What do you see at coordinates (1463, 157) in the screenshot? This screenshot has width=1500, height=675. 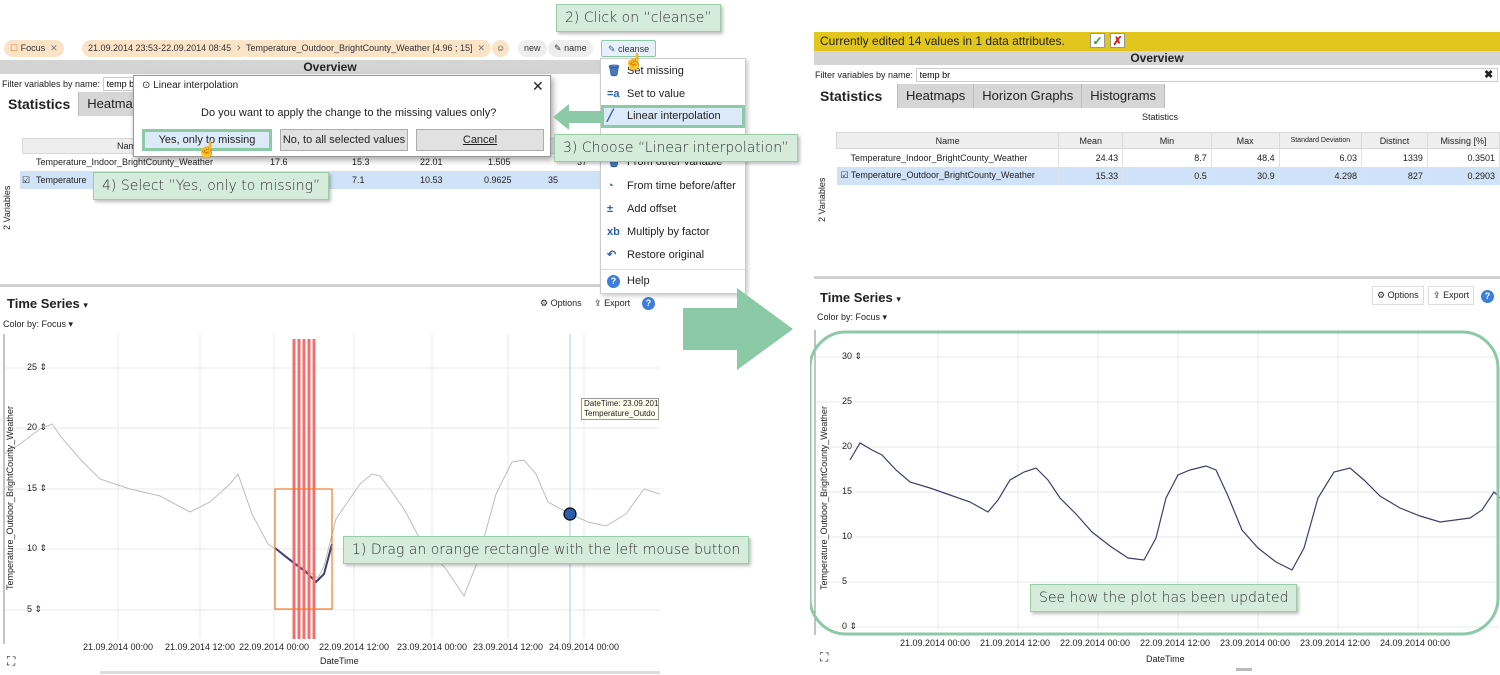 I see `cell-missing: 0.3501` at bounding box center [1463, 157].